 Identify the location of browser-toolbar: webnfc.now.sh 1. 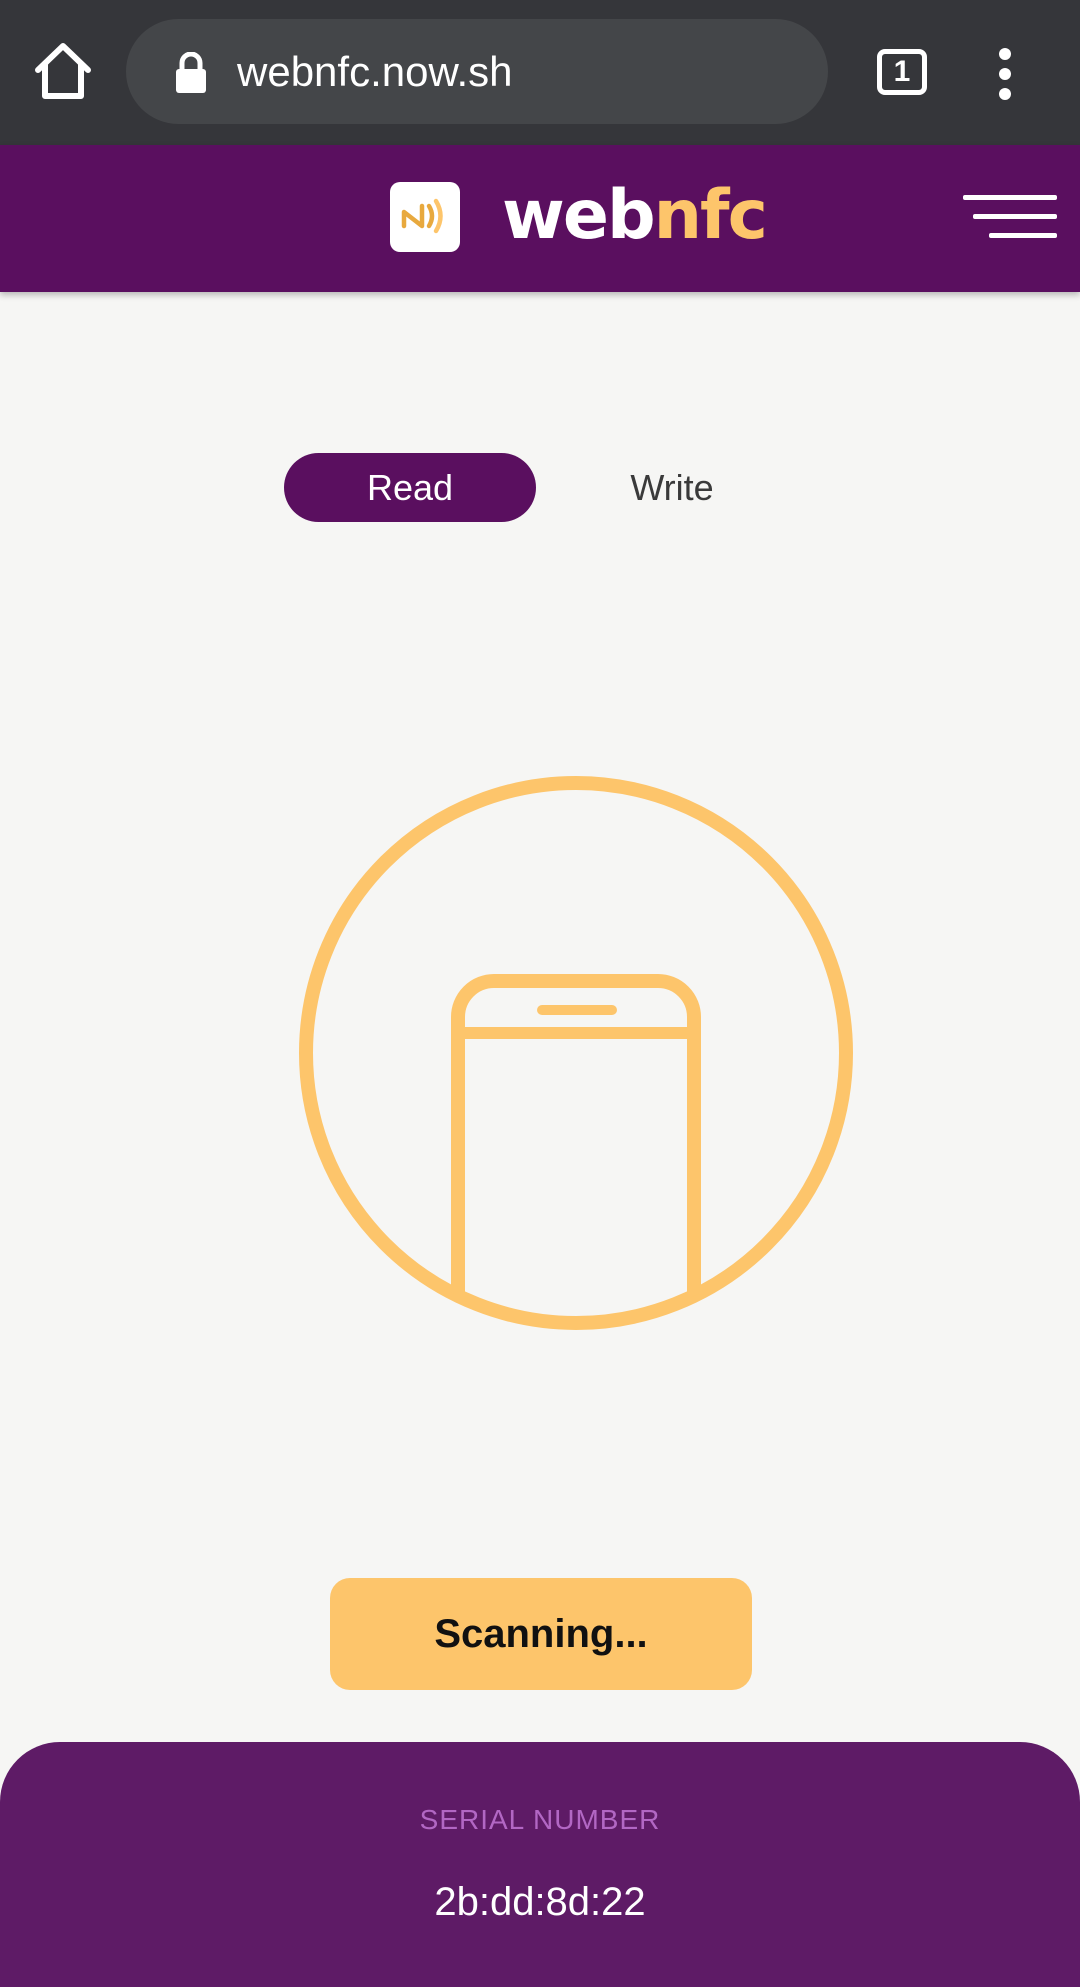
(540, 72).